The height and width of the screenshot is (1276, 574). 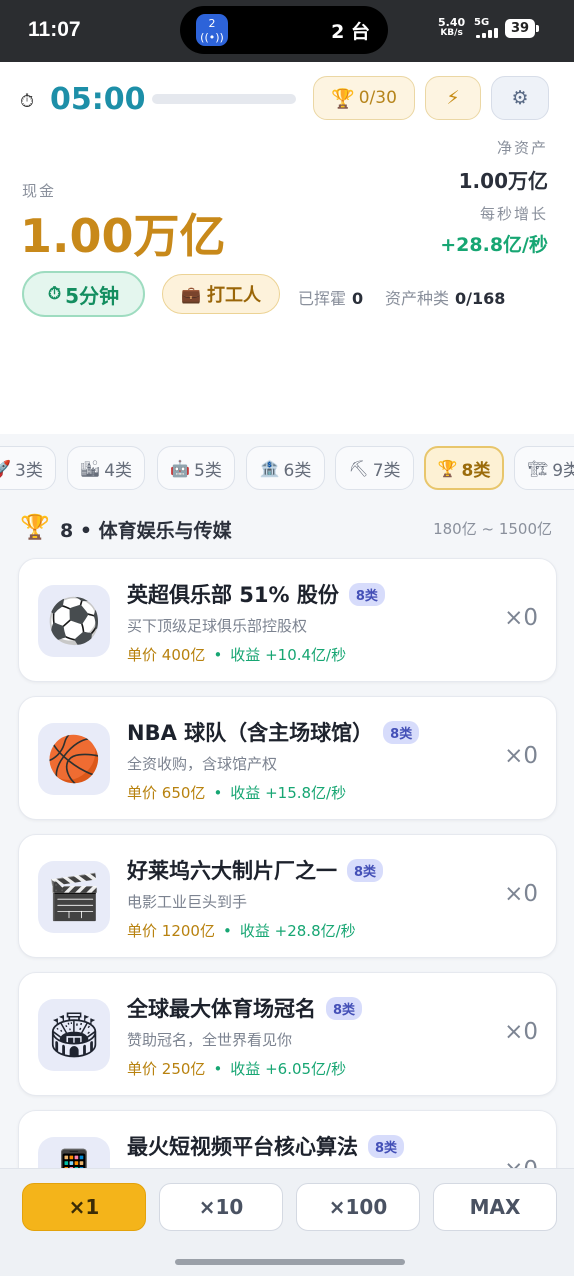 I want to click on asset-title: 全球最大体育场冠名, so click(x=221, y=1009).